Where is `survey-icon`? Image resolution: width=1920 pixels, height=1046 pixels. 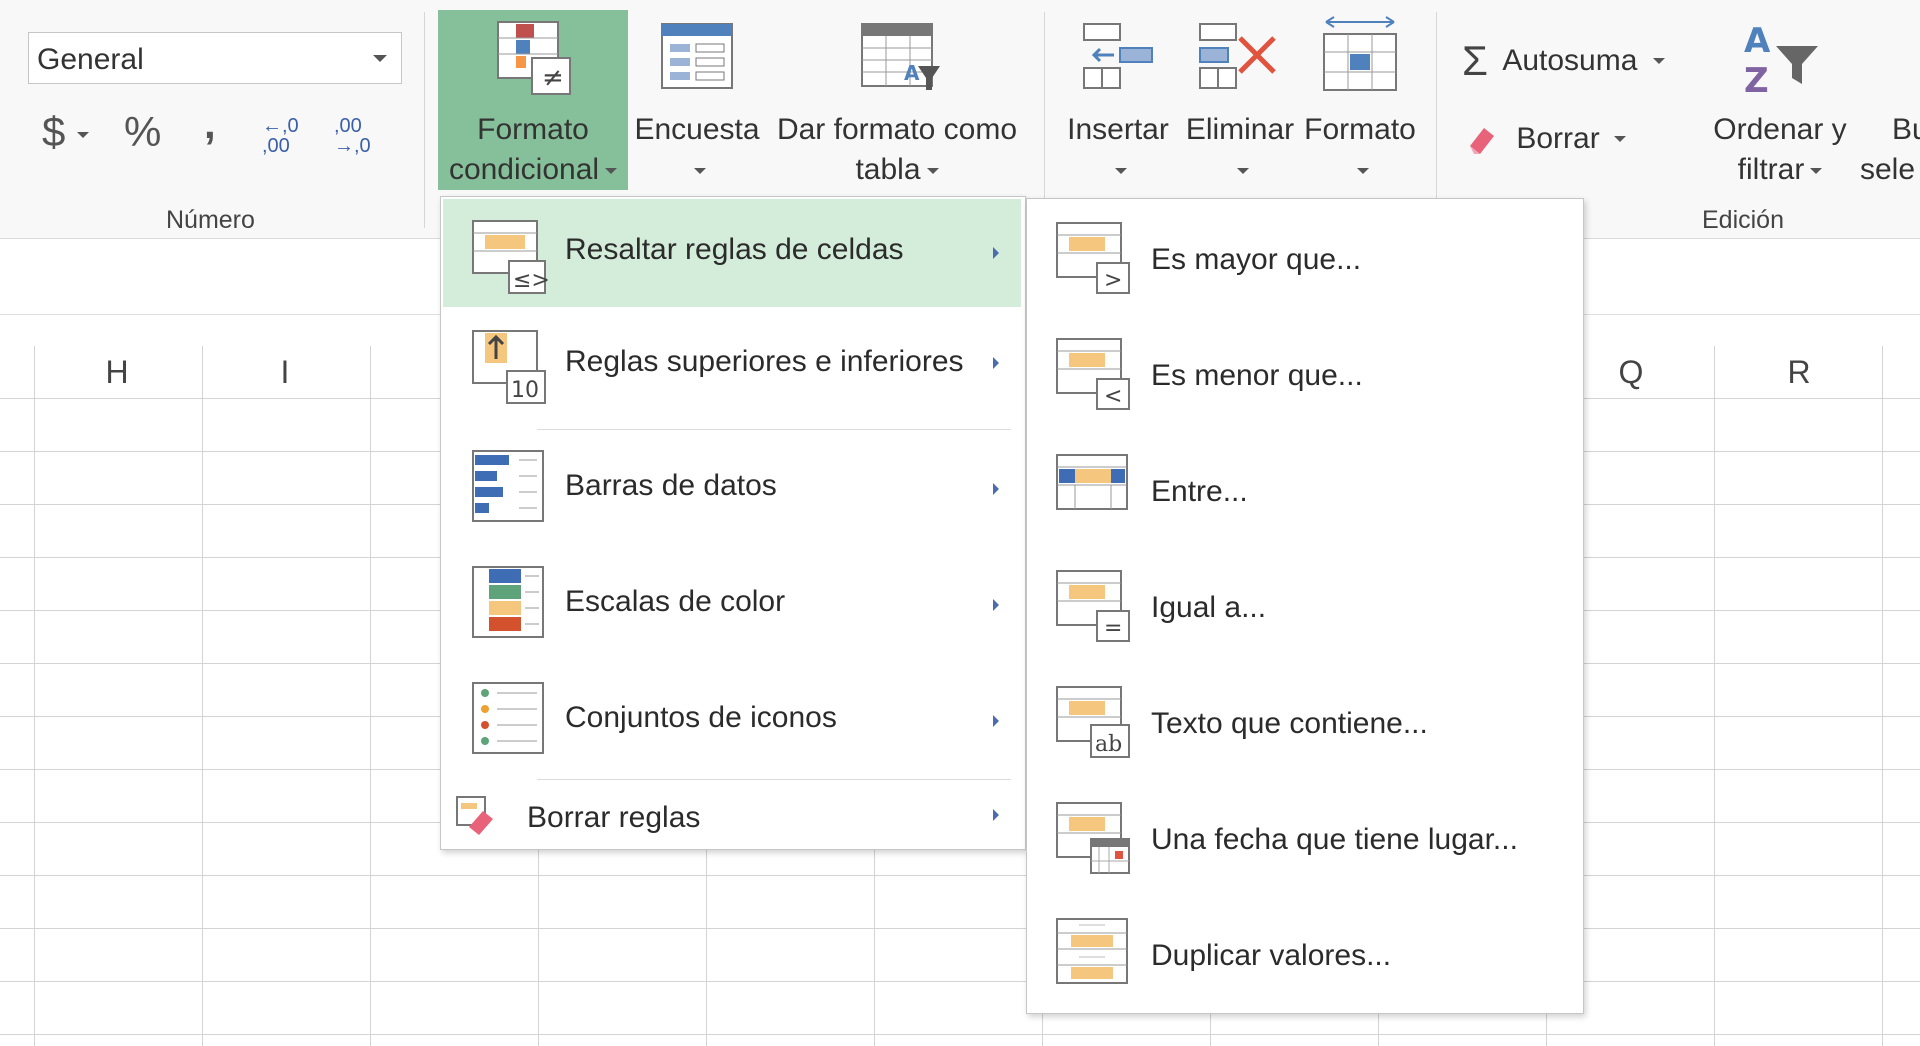 survey-icon is located at coordinates (697, 56).